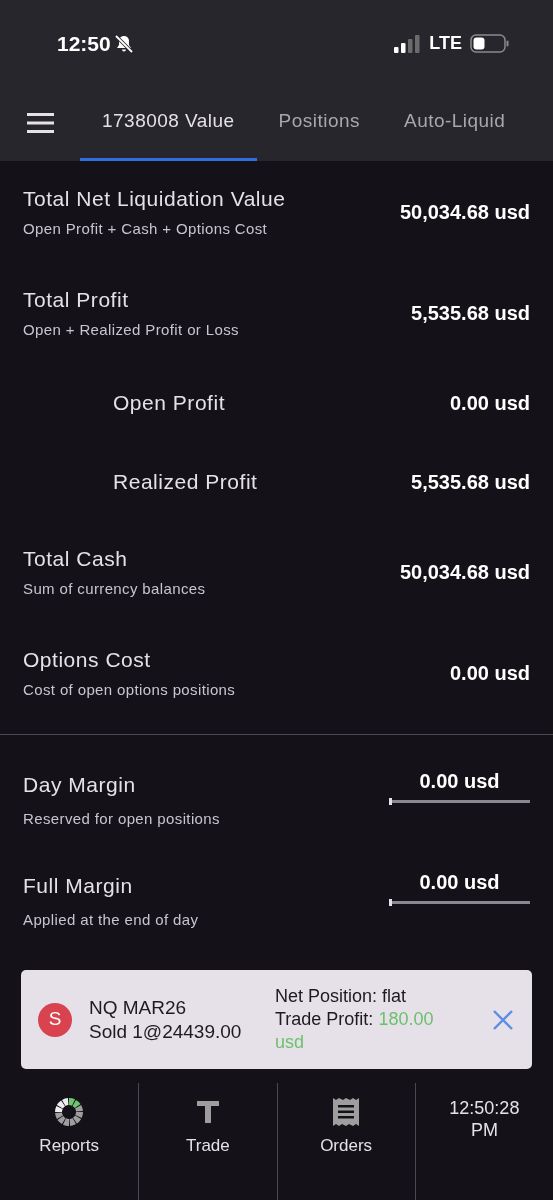 The height and width of the screenshot is (1200, 553). What do you see at coordinates (345, 1141) in the screenshot?
I see `nav-button: Orders` at bounding box center [345, 1141].